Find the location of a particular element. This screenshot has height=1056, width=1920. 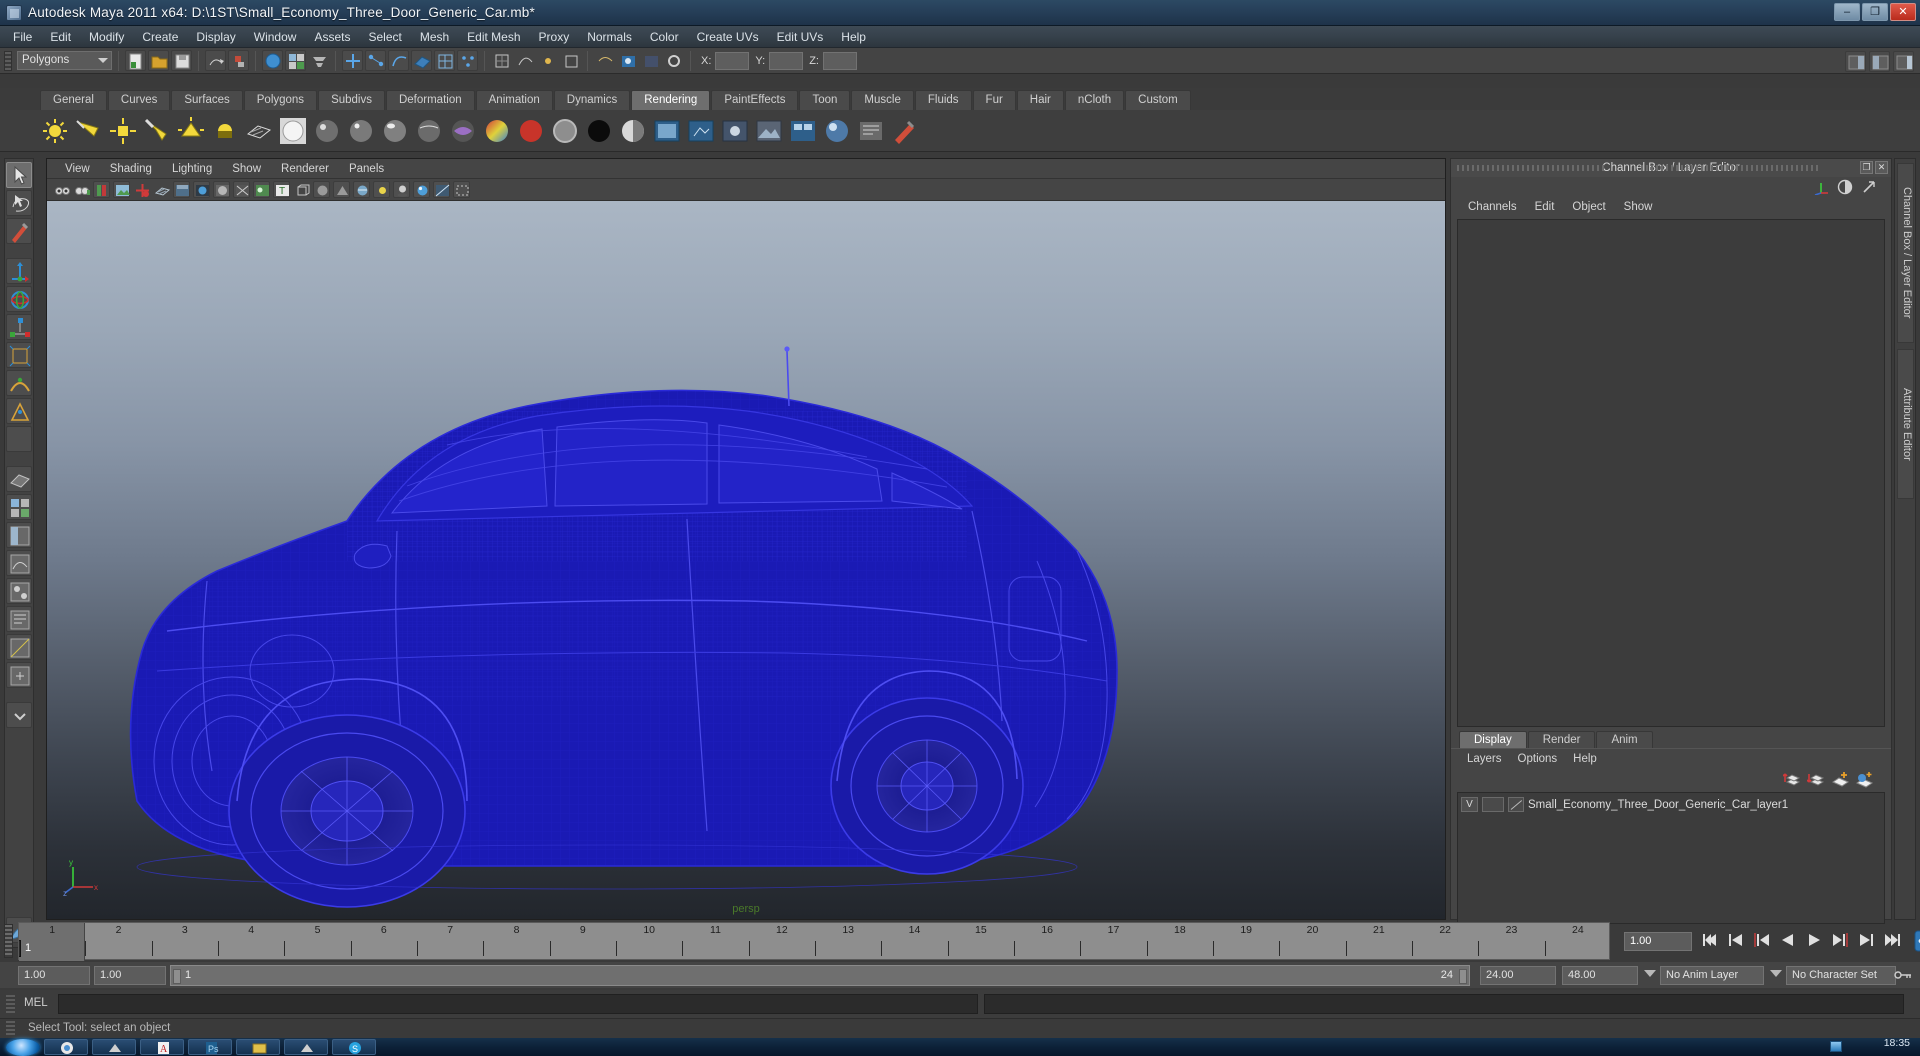

rendering-flags-icon is located at coordinates (871, 131).